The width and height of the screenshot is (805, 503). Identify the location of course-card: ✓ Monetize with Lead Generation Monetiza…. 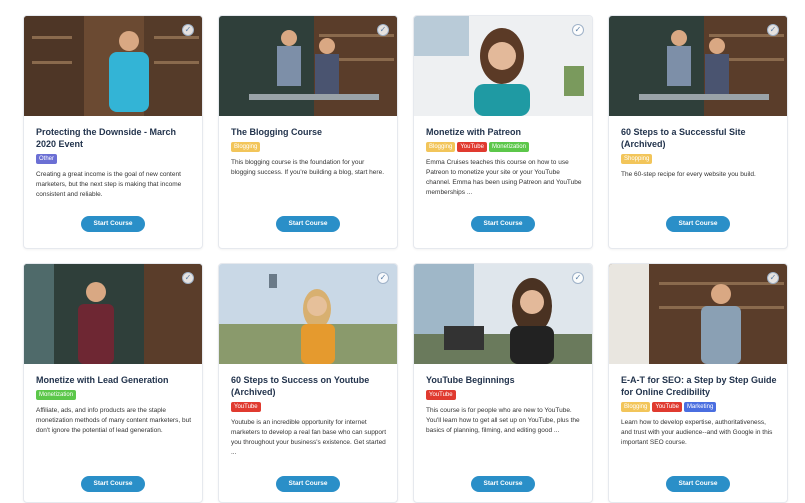
(113, 383).